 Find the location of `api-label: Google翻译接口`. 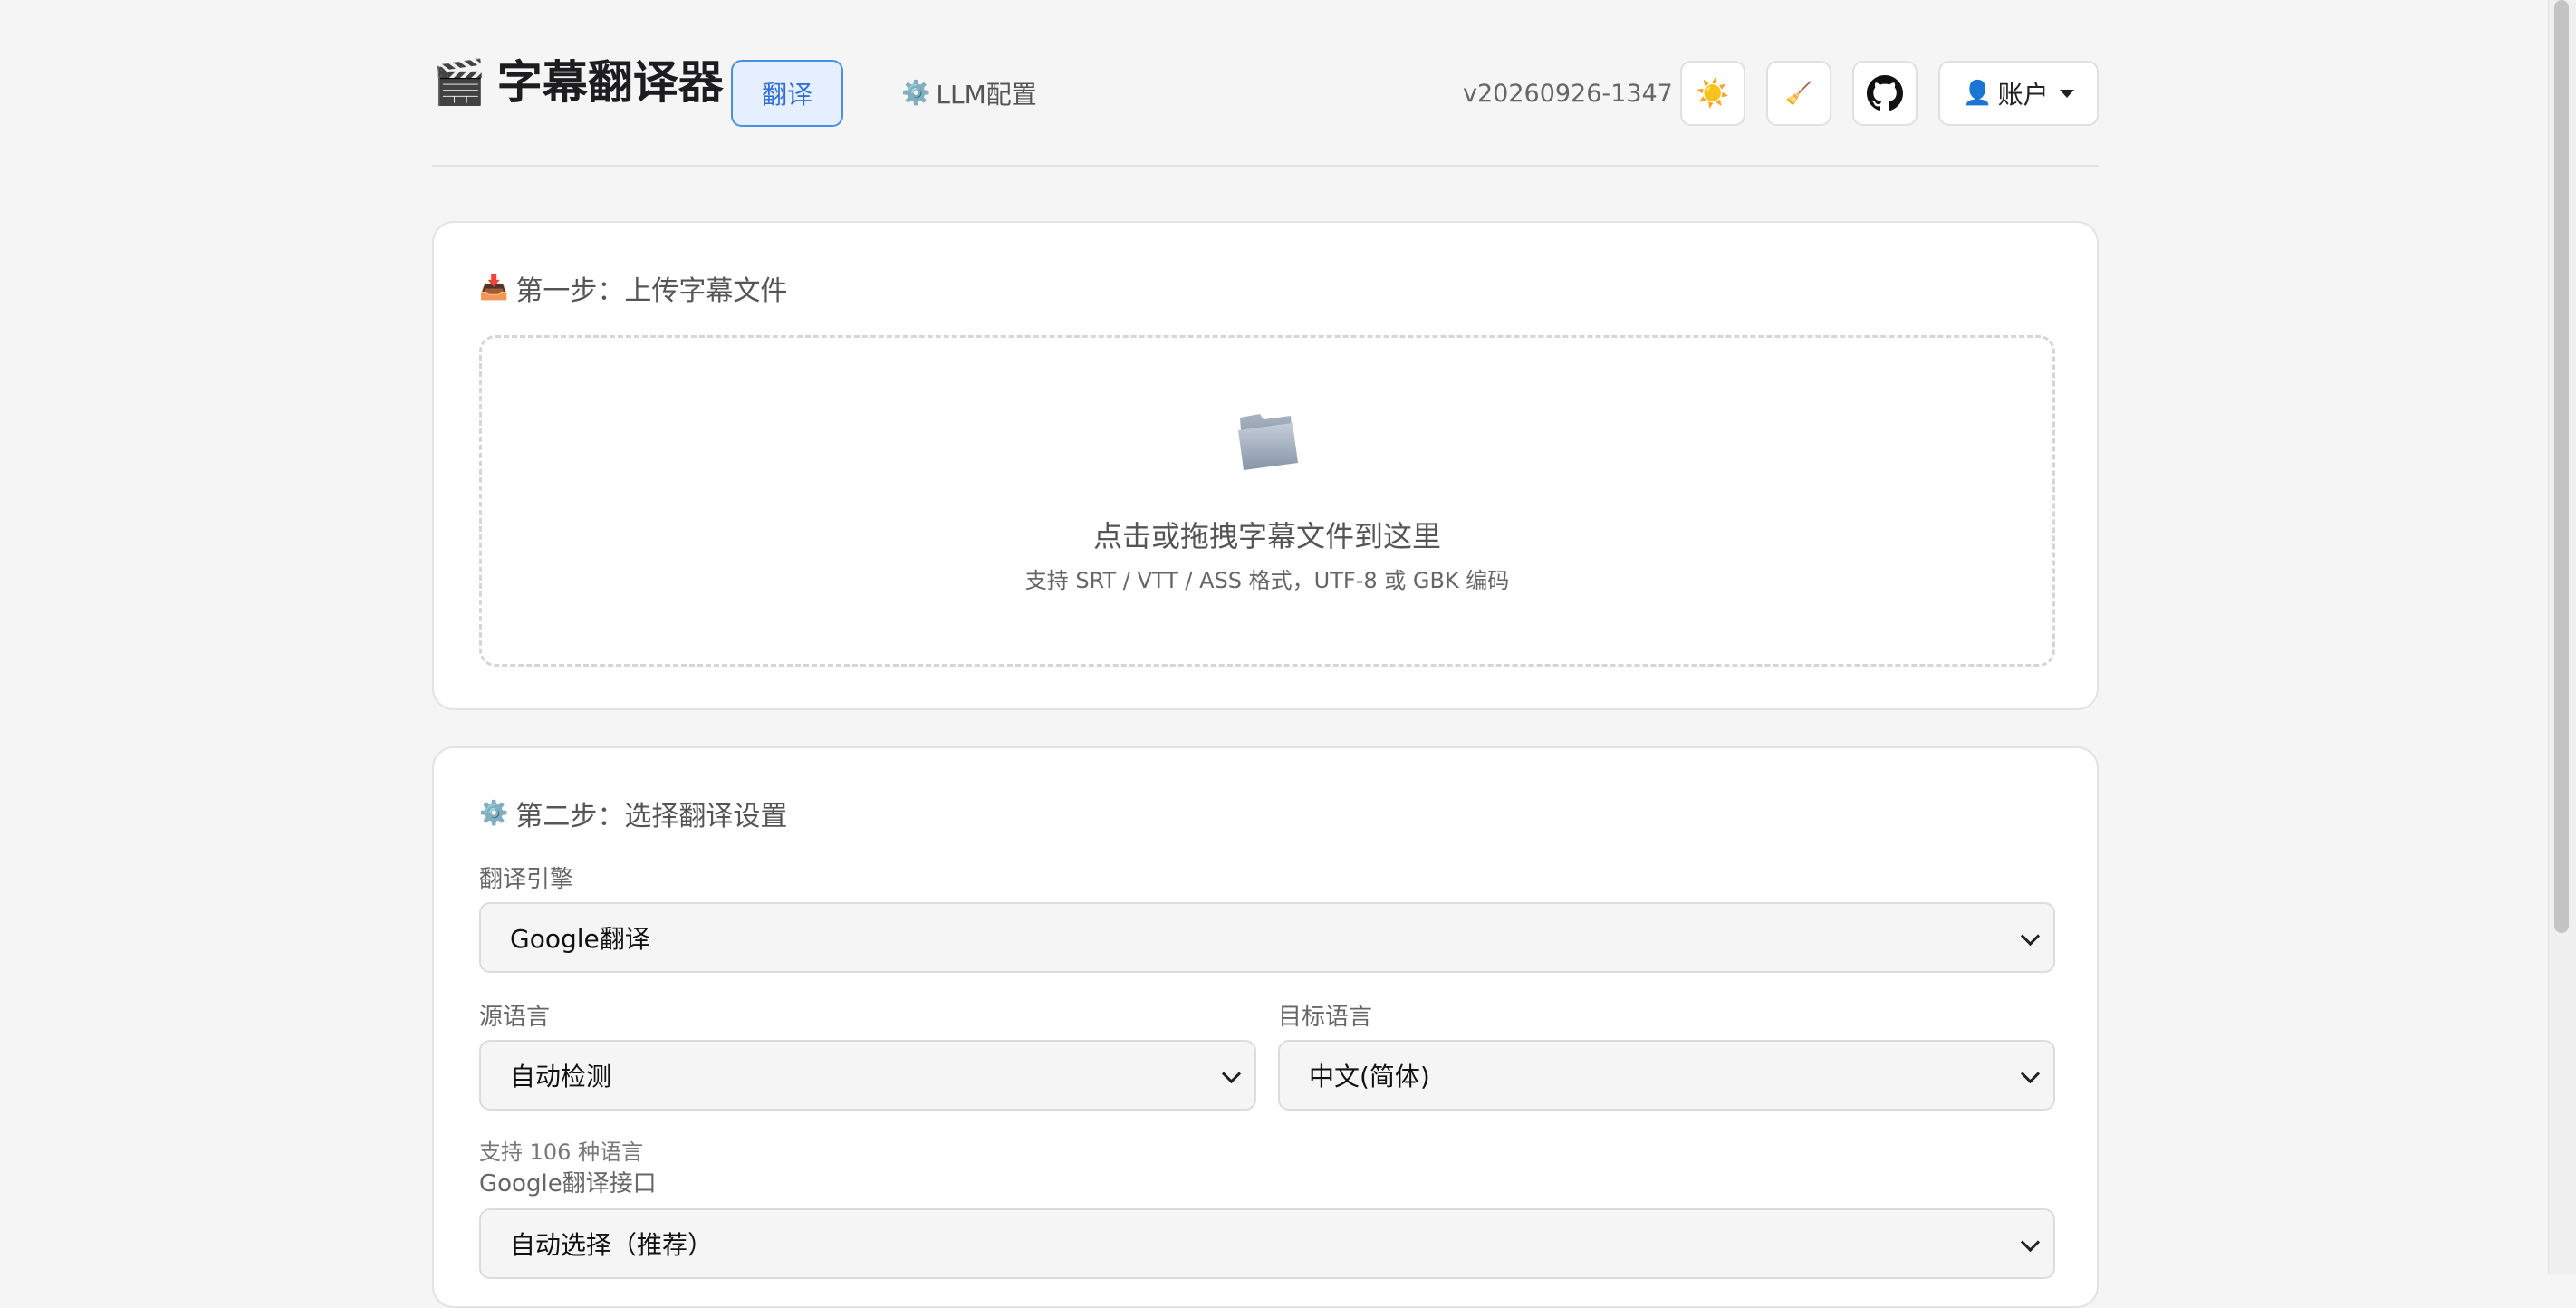

api-label: Google翻译接口 is located at coordinates (568, 1183).